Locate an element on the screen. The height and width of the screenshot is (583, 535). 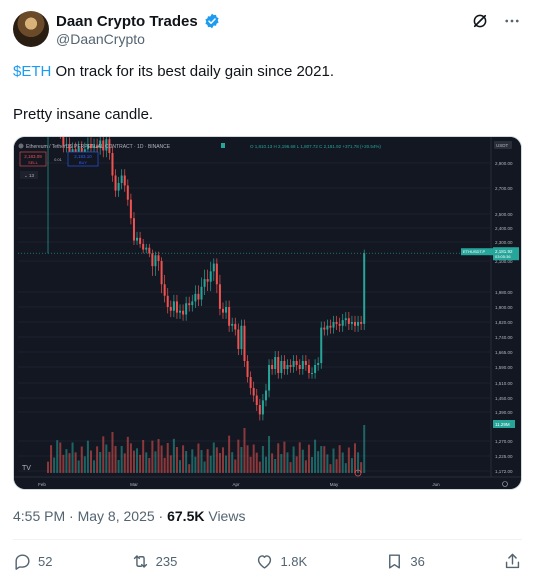
like-button: 1.8K is located at coordinates (281, 561).